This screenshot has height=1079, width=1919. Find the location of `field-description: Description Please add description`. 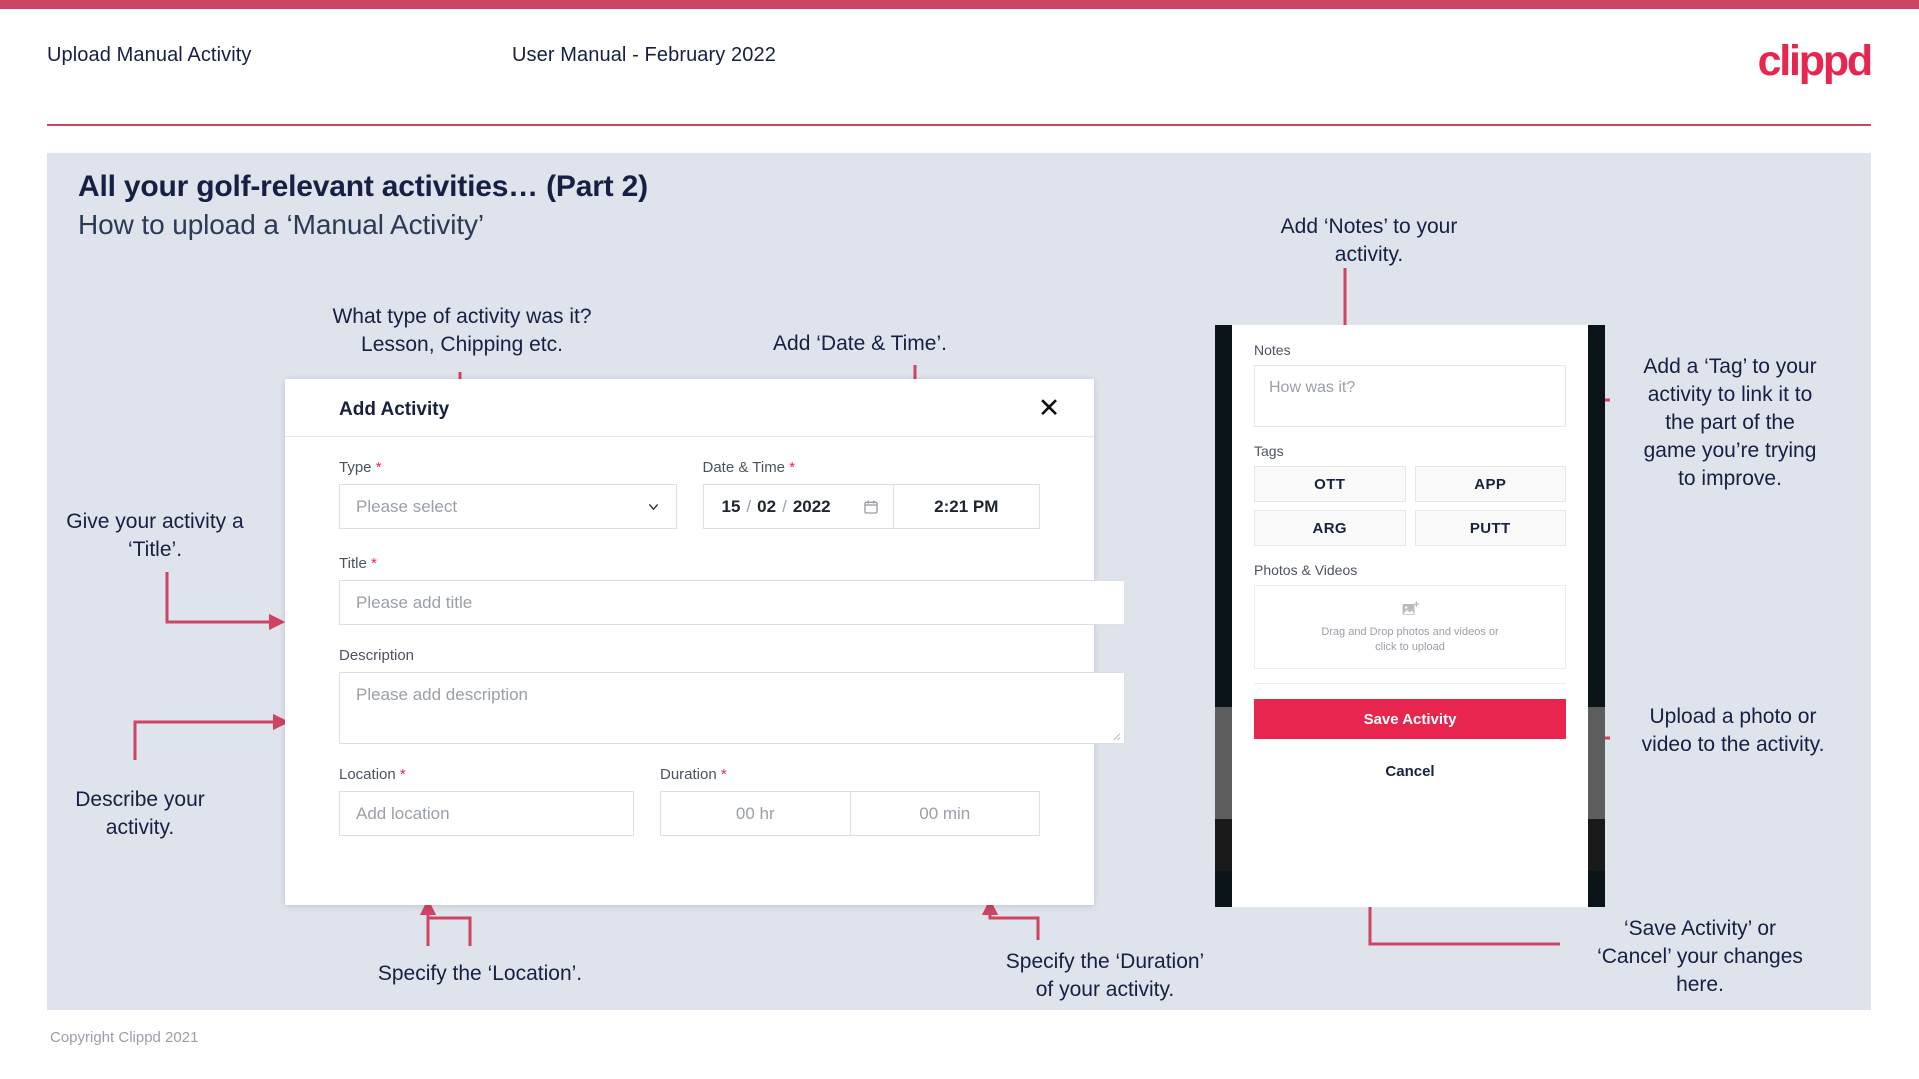

field-description: Description Please add description is located at coordinates (732, 695).